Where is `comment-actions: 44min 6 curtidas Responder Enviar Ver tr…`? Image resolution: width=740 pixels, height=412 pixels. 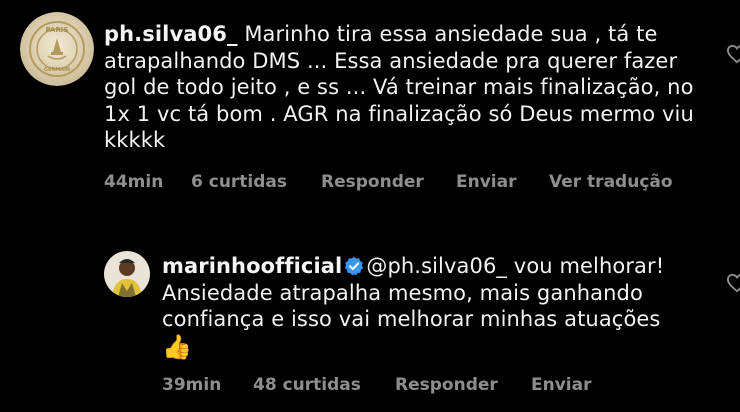
comment-actions: 44min 6 curtidas Responder Enviar Ver tr… is located at coordinates (404, 183).